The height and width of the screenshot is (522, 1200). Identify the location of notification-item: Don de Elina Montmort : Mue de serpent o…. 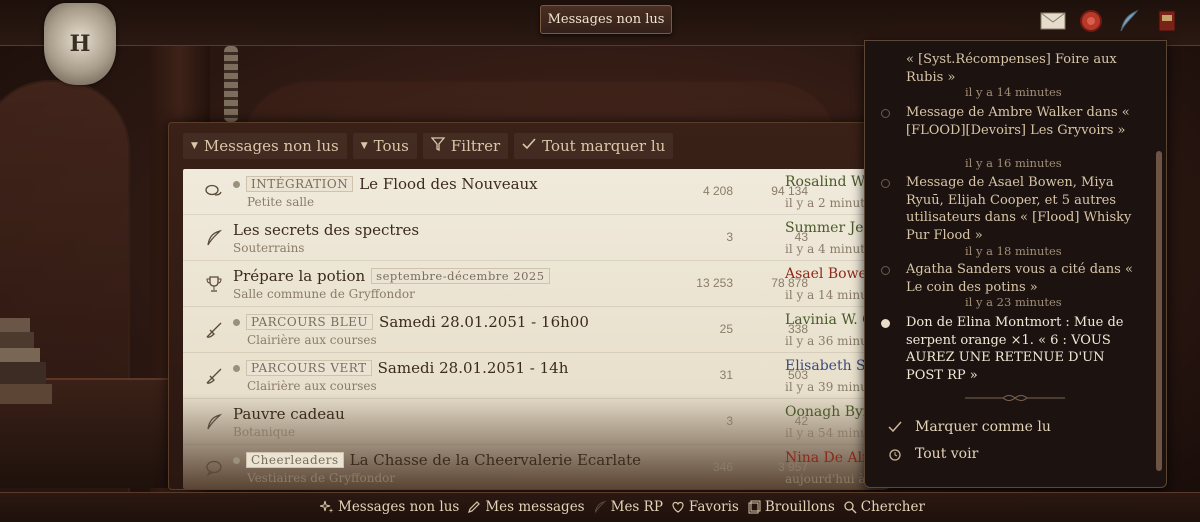
(1010, 349).